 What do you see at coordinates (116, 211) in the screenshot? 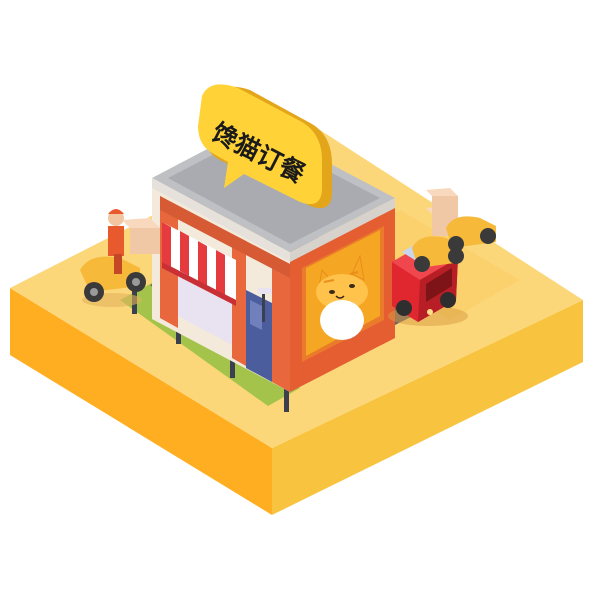
I see `rider-helmet` at bounding box center [116, 211].